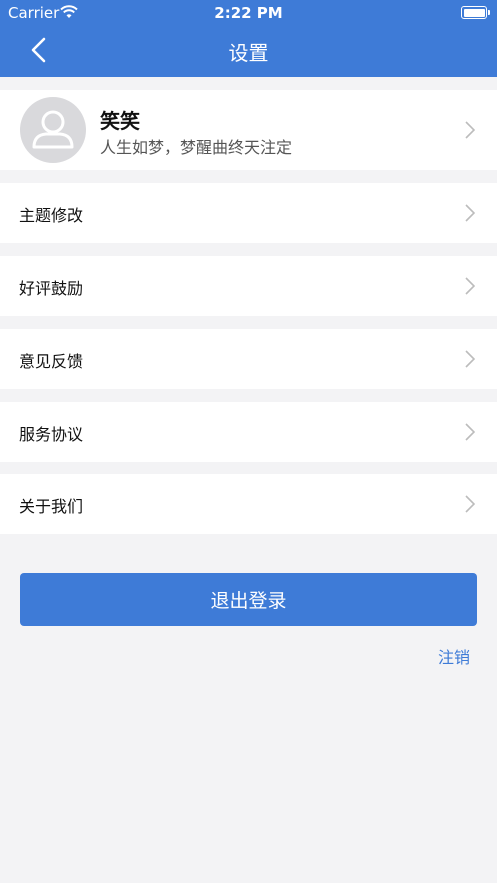 The image size is (497, 883). I want to click on menu-item-theme: 主题修改, so click(248, 213).